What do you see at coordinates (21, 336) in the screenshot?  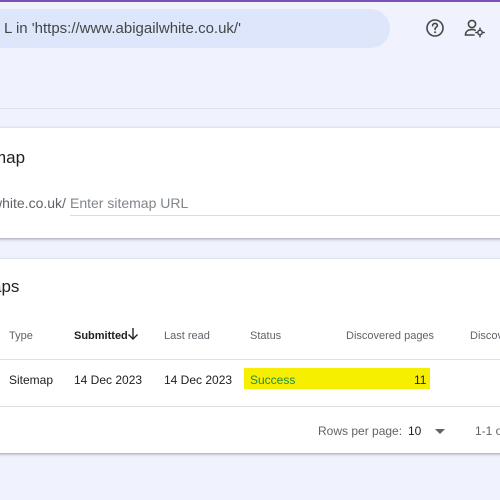 I see `column-header-type: Type` at bounding box center [21, 336].